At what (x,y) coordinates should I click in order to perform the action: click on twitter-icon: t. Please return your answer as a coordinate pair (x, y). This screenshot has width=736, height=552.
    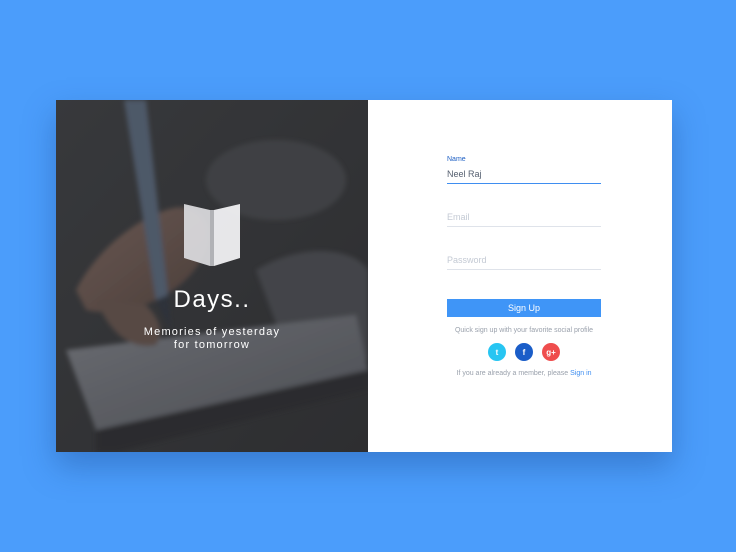
    Looking at the image, I should click on (497, 352).